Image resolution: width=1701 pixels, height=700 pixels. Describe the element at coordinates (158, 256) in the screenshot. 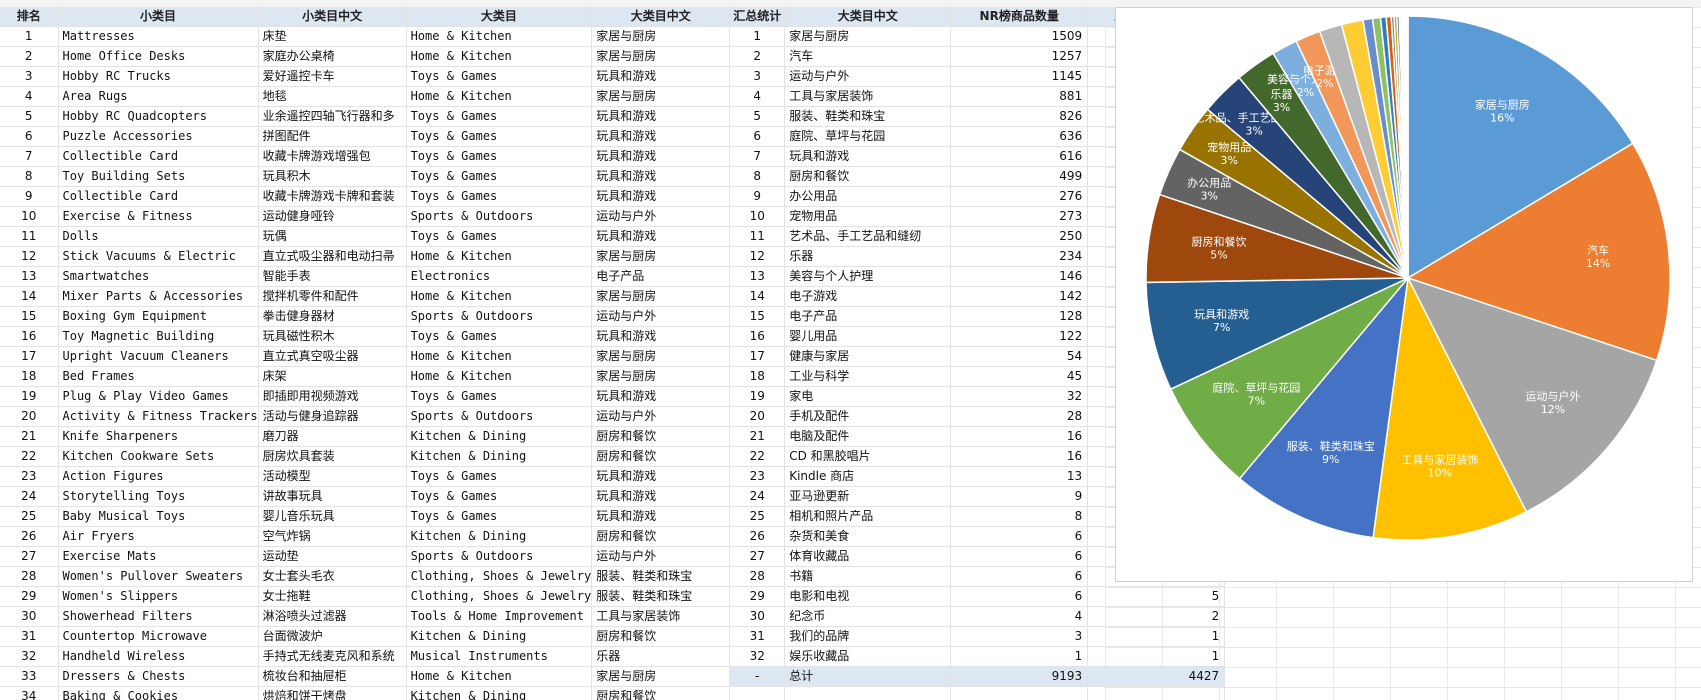

I see `cell-subcategory: Stick Vacuums & Electric` at that location.